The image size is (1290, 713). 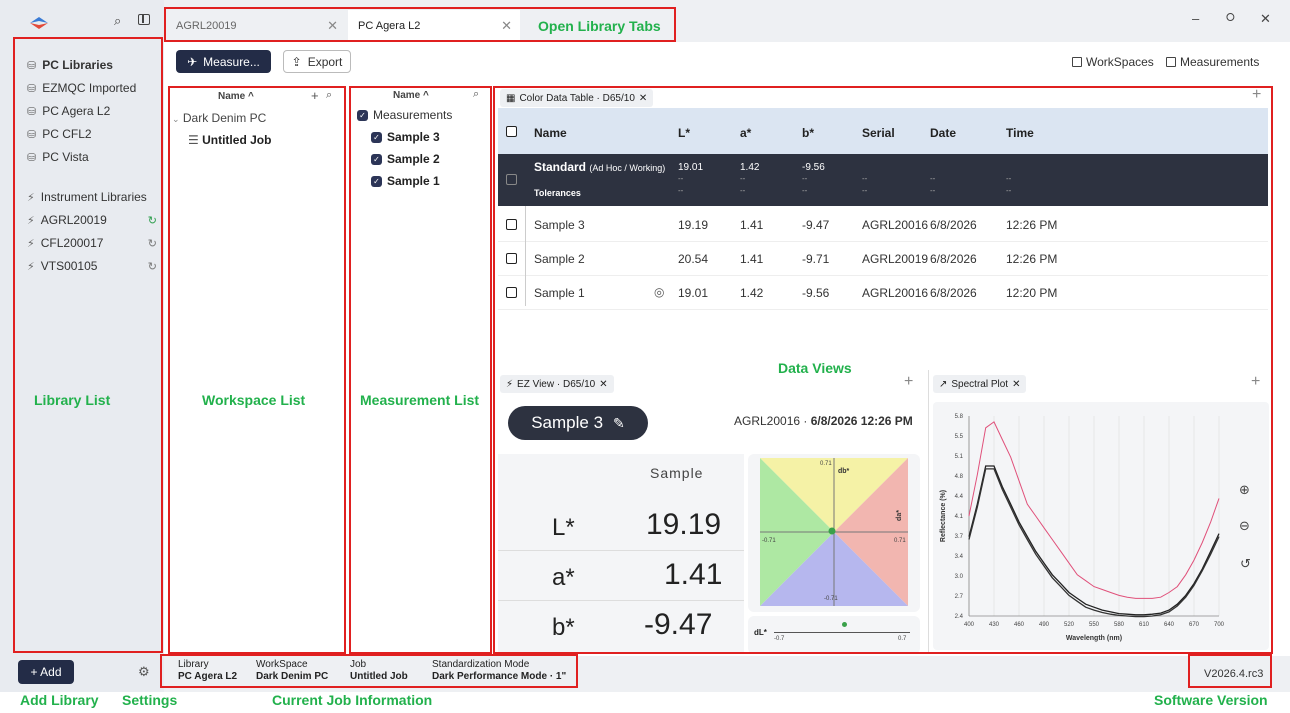 What do you see at coordinates (557, 384) in the screenshot?
I see `view-tab: ⚡ EZ View · D65/10 ✕` at bounding box center [557, 384].